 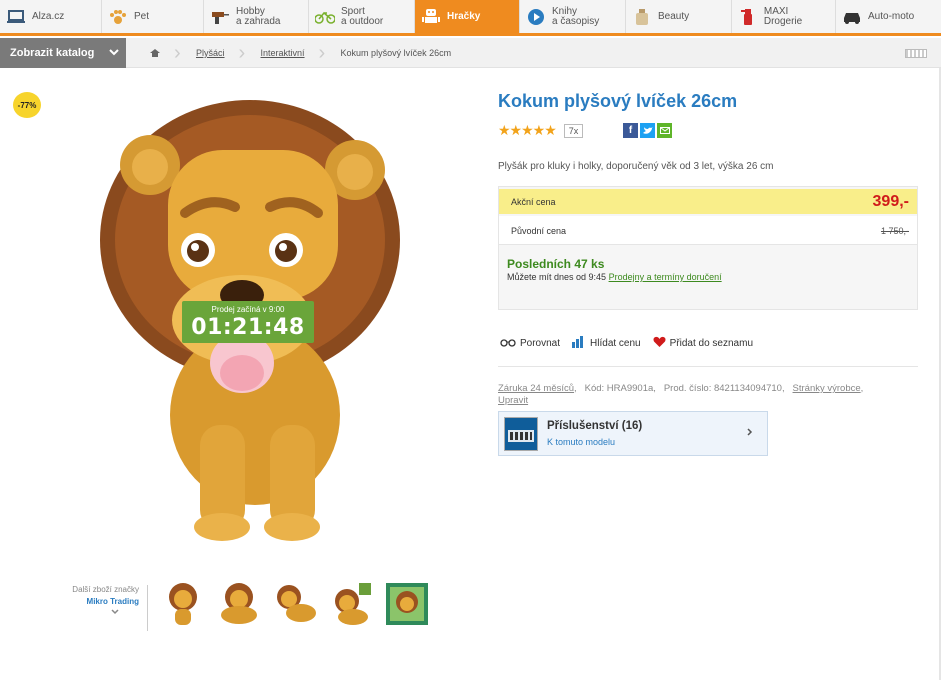 I want to click on product-title: Kokum plyšový lvíček 26cm, so click(x=618, y=101).